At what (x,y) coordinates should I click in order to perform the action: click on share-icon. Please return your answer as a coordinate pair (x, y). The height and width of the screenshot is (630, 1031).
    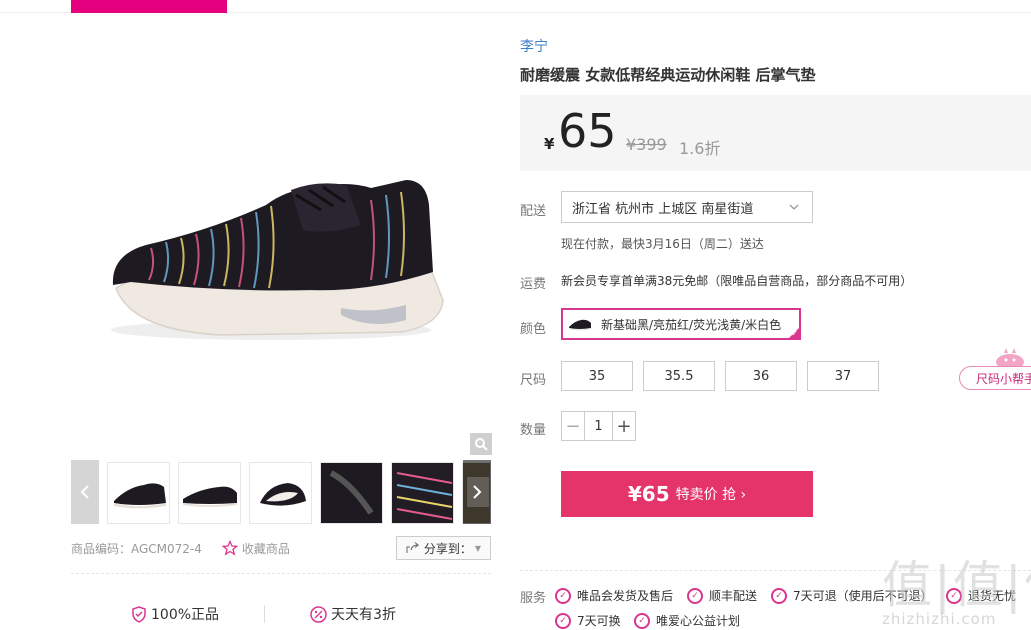
    Looking at the image, I should click on (413, 547).